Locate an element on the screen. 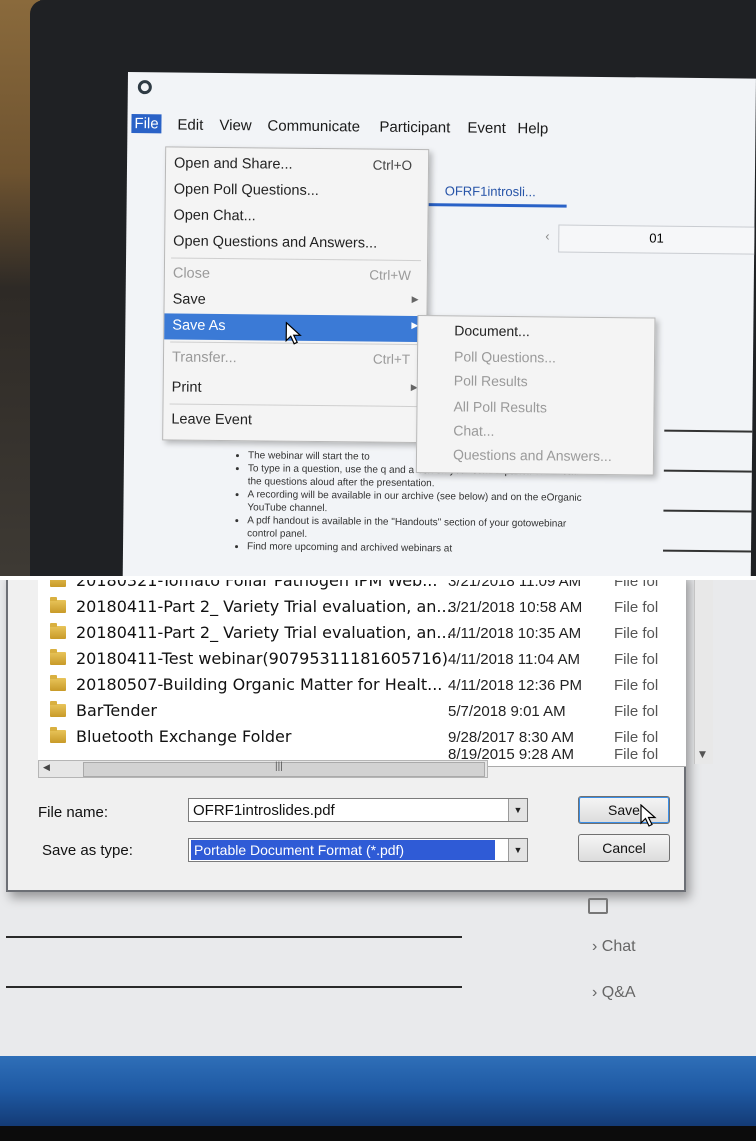  save-as-type-value: Portable Document Format (*.pdf) is located at coordinates (343, 850).